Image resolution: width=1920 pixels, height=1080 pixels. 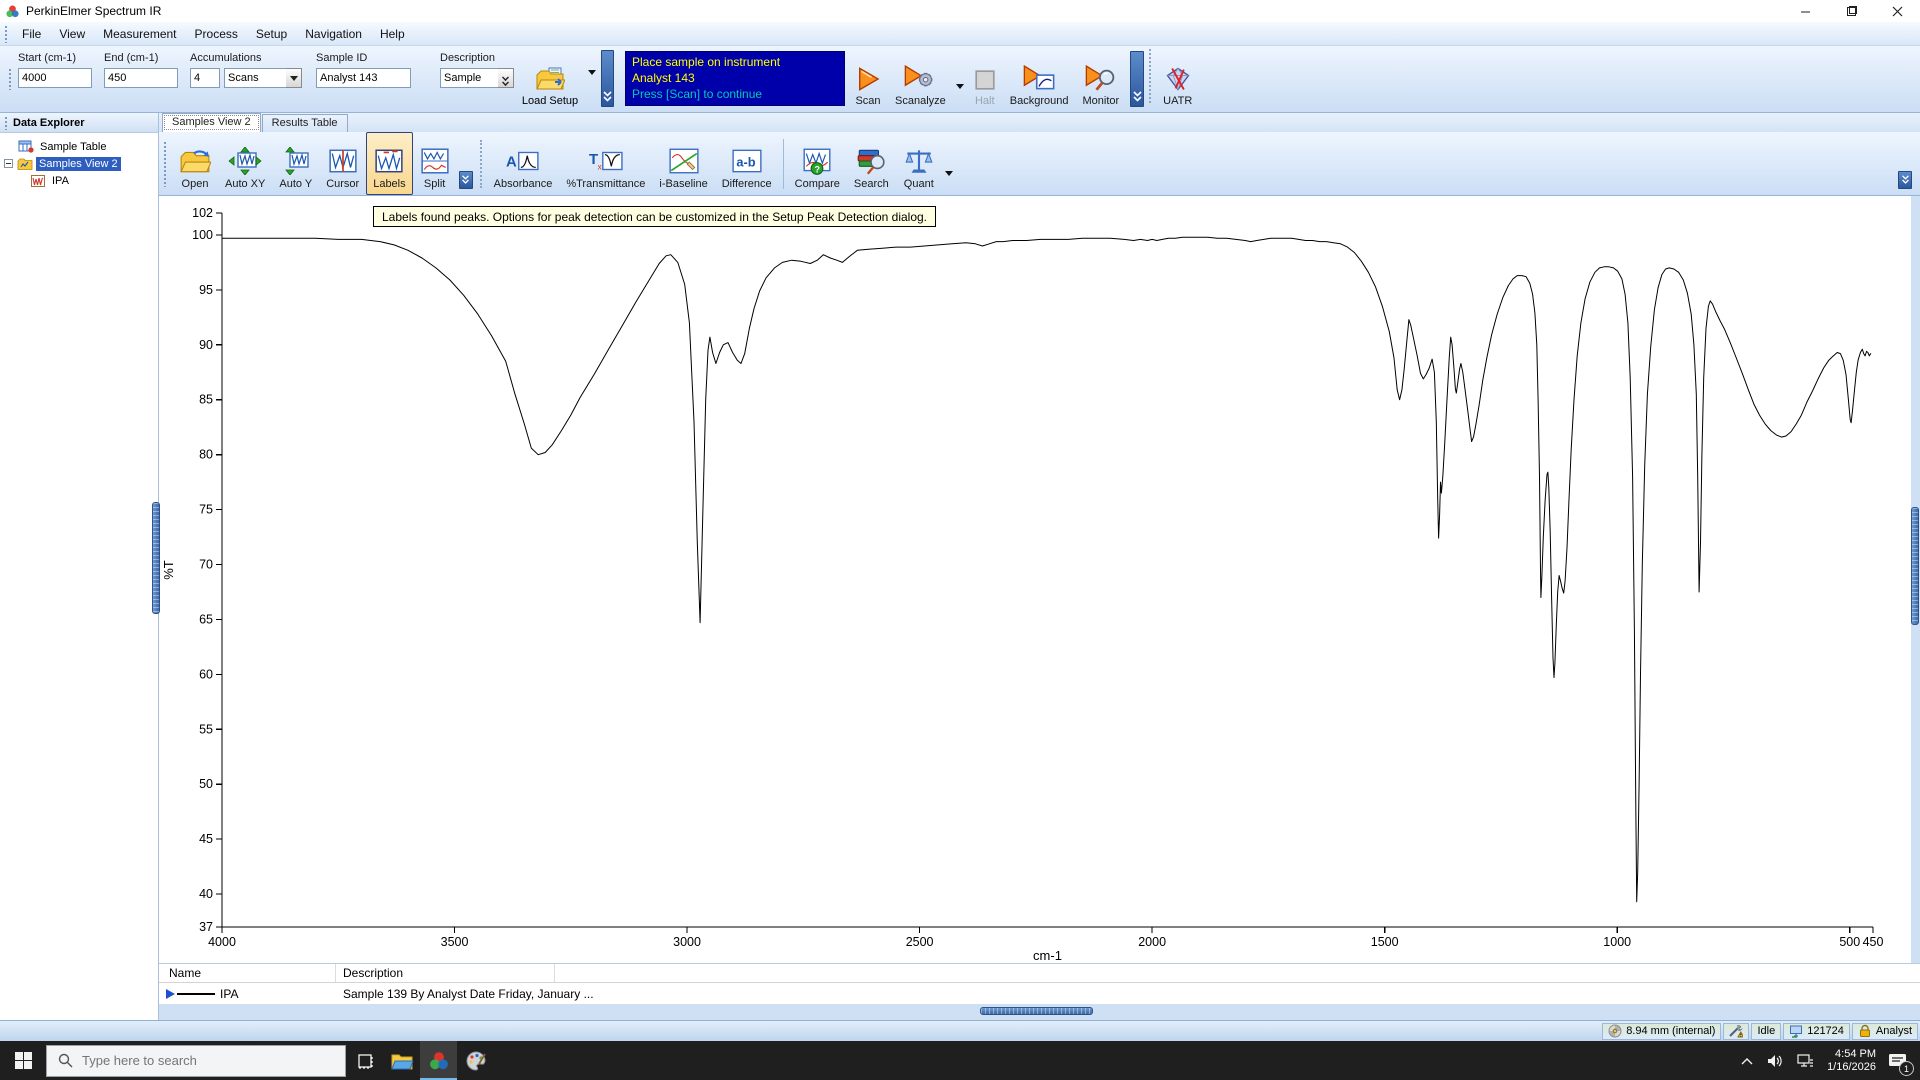 I want to click on sample-id-input, so click(x=363, y=78).